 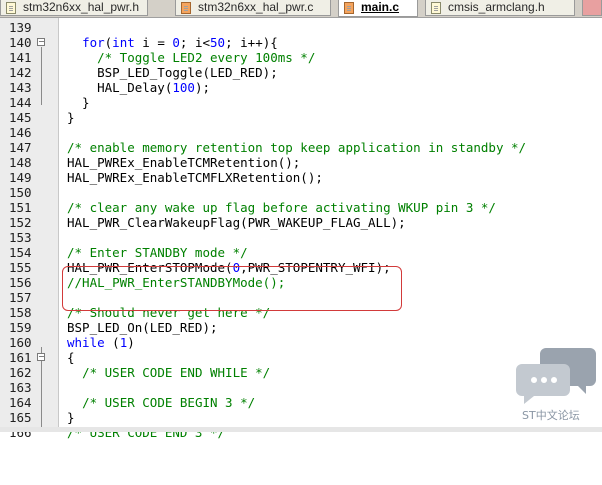 I want to click on tab-cmsis-armclang-h: cmsis_armclang.h, so click(x=500, y=8).